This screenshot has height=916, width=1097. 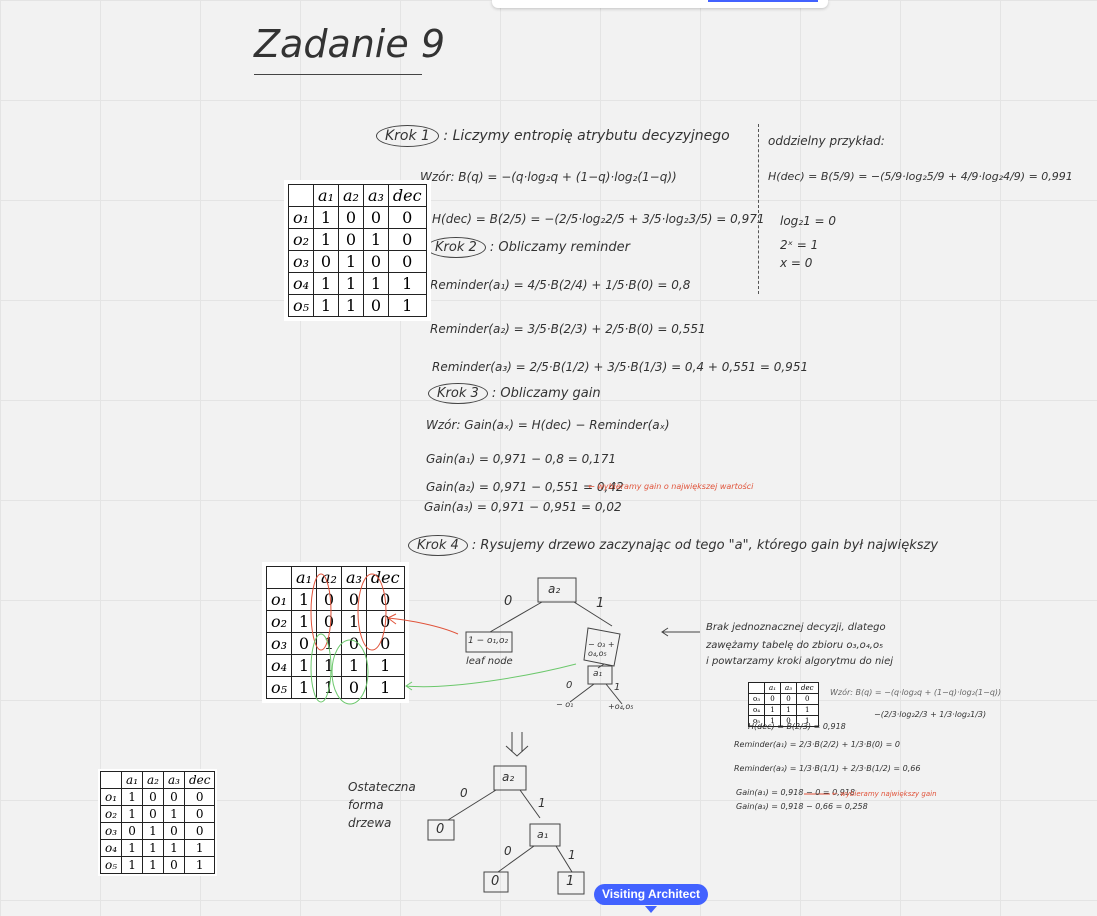 What do you see at coordinates (621, 706) in the screenshot?
I see `tree-o45: +o₄,o₅` at bounding box center [621, 706].